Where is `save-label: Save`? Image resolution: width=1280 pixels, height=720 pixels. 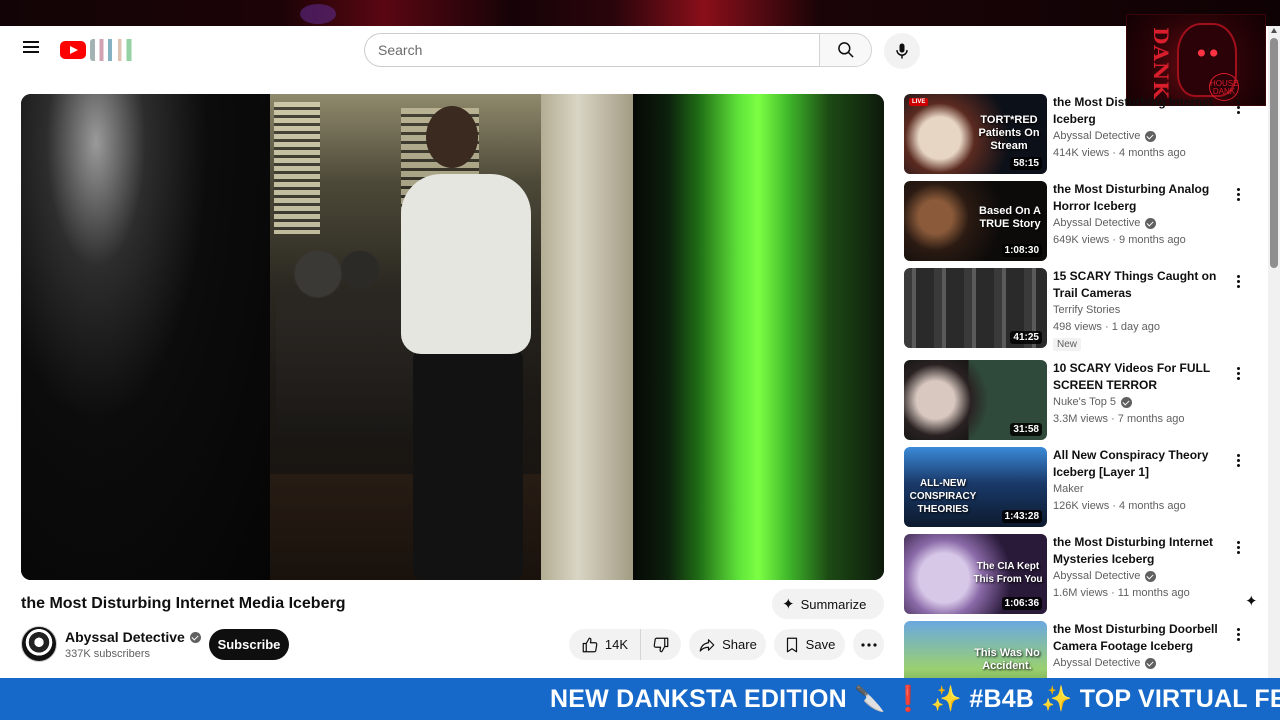 save-label: Save is located at coordinates (820, 644).